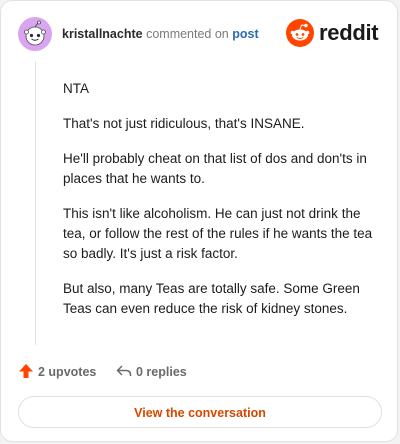 The height and width of the screenshot is (444, 400). I want to click on upvote-count: 2 upvotes, so click(67, 372).